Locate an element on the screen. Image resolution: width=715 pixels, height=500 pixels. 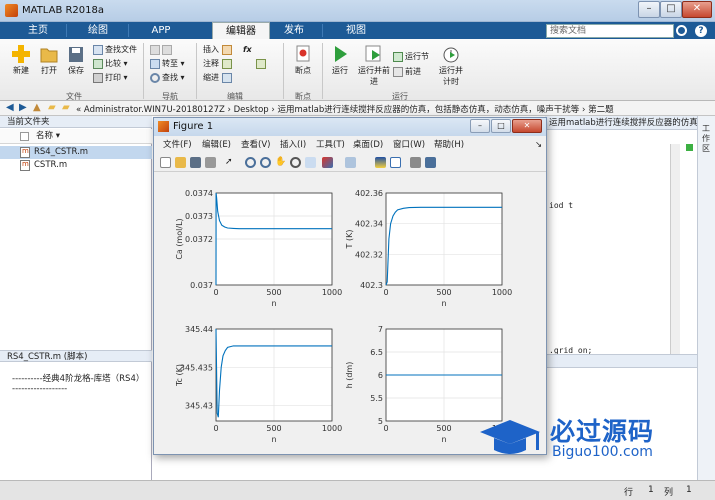
command-window-header is located at coordinates (630, 361).